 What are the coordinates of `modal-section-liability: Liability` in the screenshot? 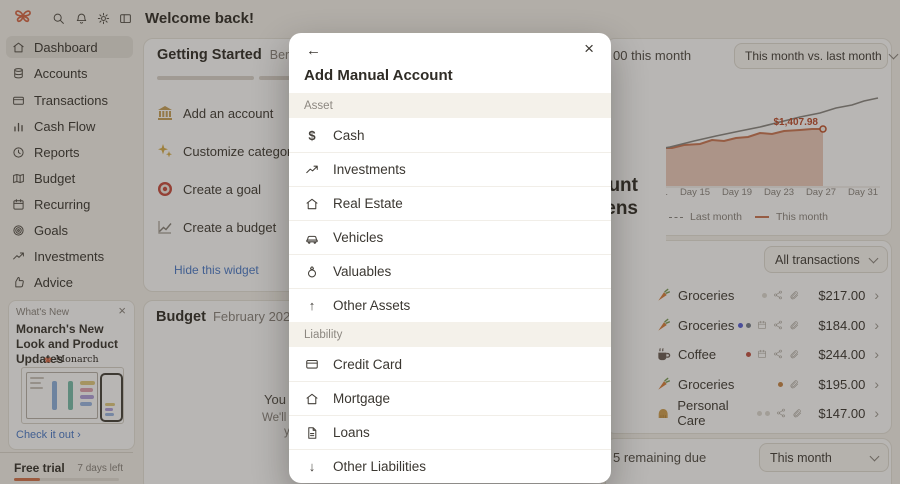 It's located at (450, 334).